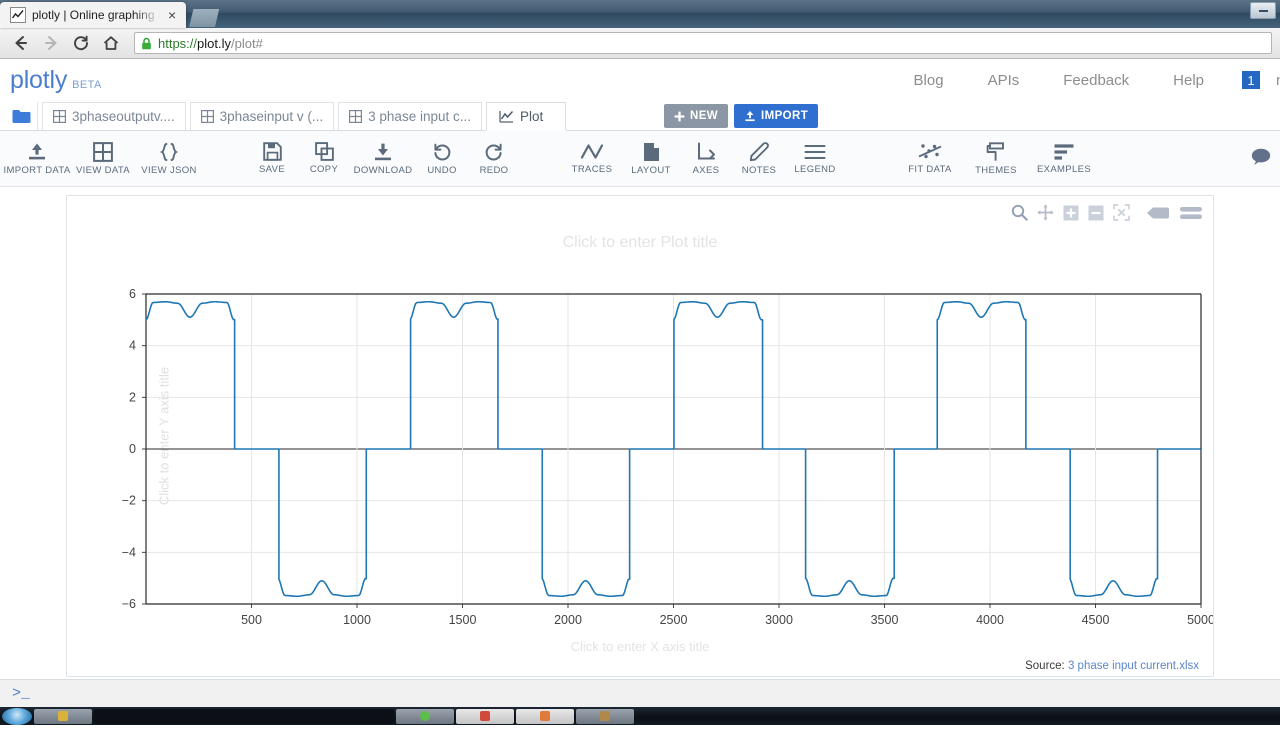 The height and width of the screenshot is (735, 1280). I want to click on tool-redo: REDO, so click(494, 159).